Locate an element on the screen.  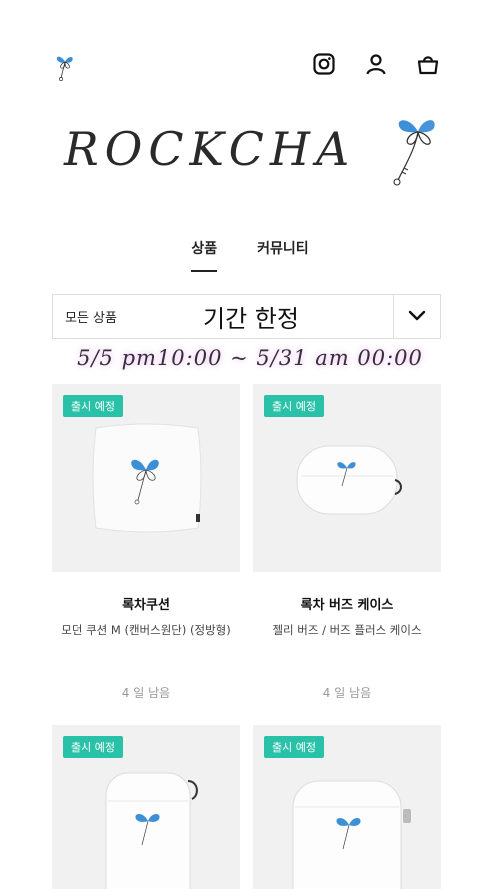
header is located at coordinates (250, 50).